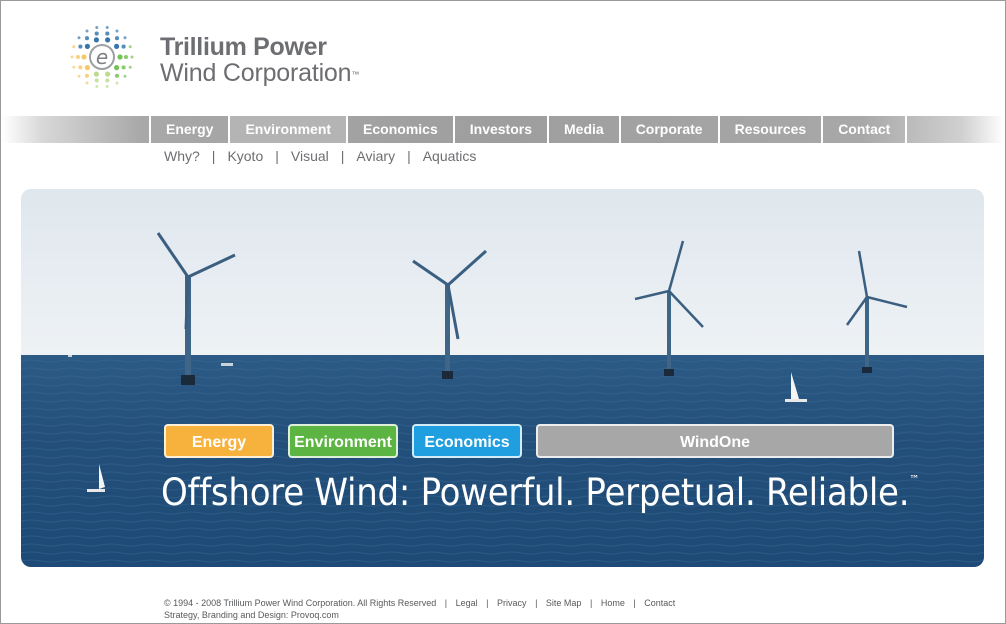 The height and width of the screenshot is (624, 1006). Describe the element at coordinates (467, 441) in the screenshot. I see `economics-button: Economics` at that location.